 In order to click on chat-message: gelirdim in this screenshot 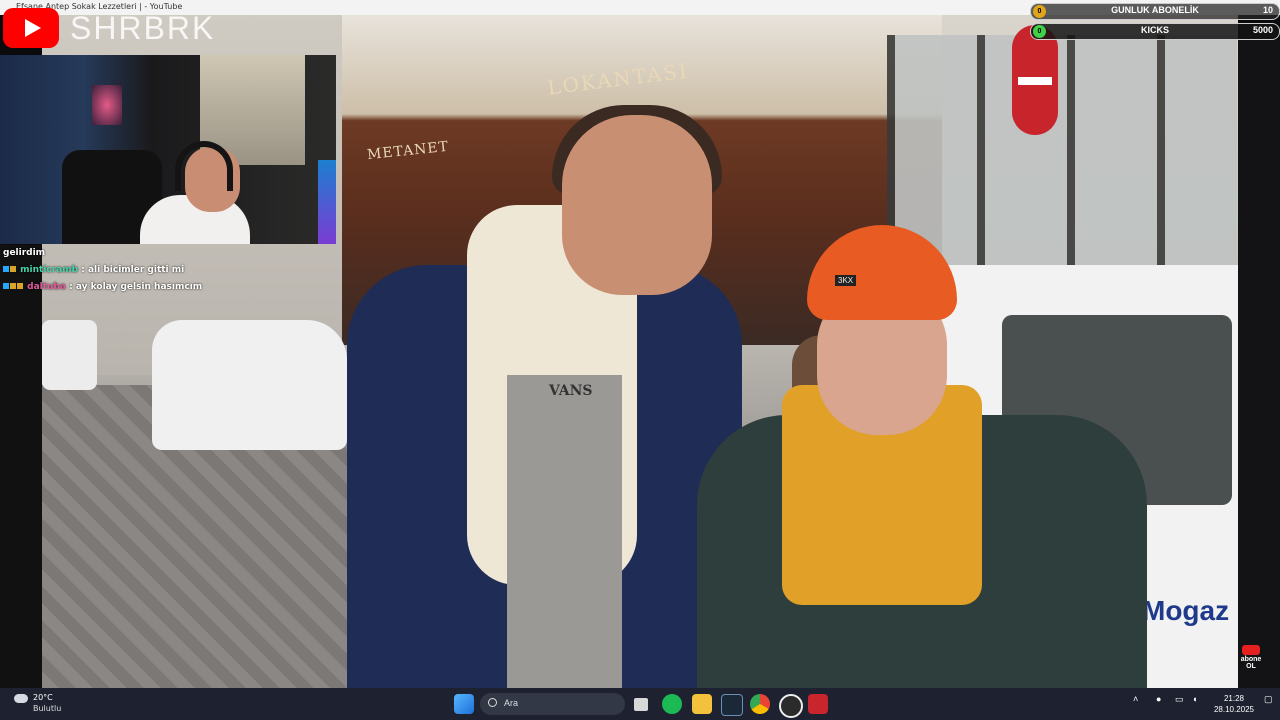, I will do `click(128, 253)`.